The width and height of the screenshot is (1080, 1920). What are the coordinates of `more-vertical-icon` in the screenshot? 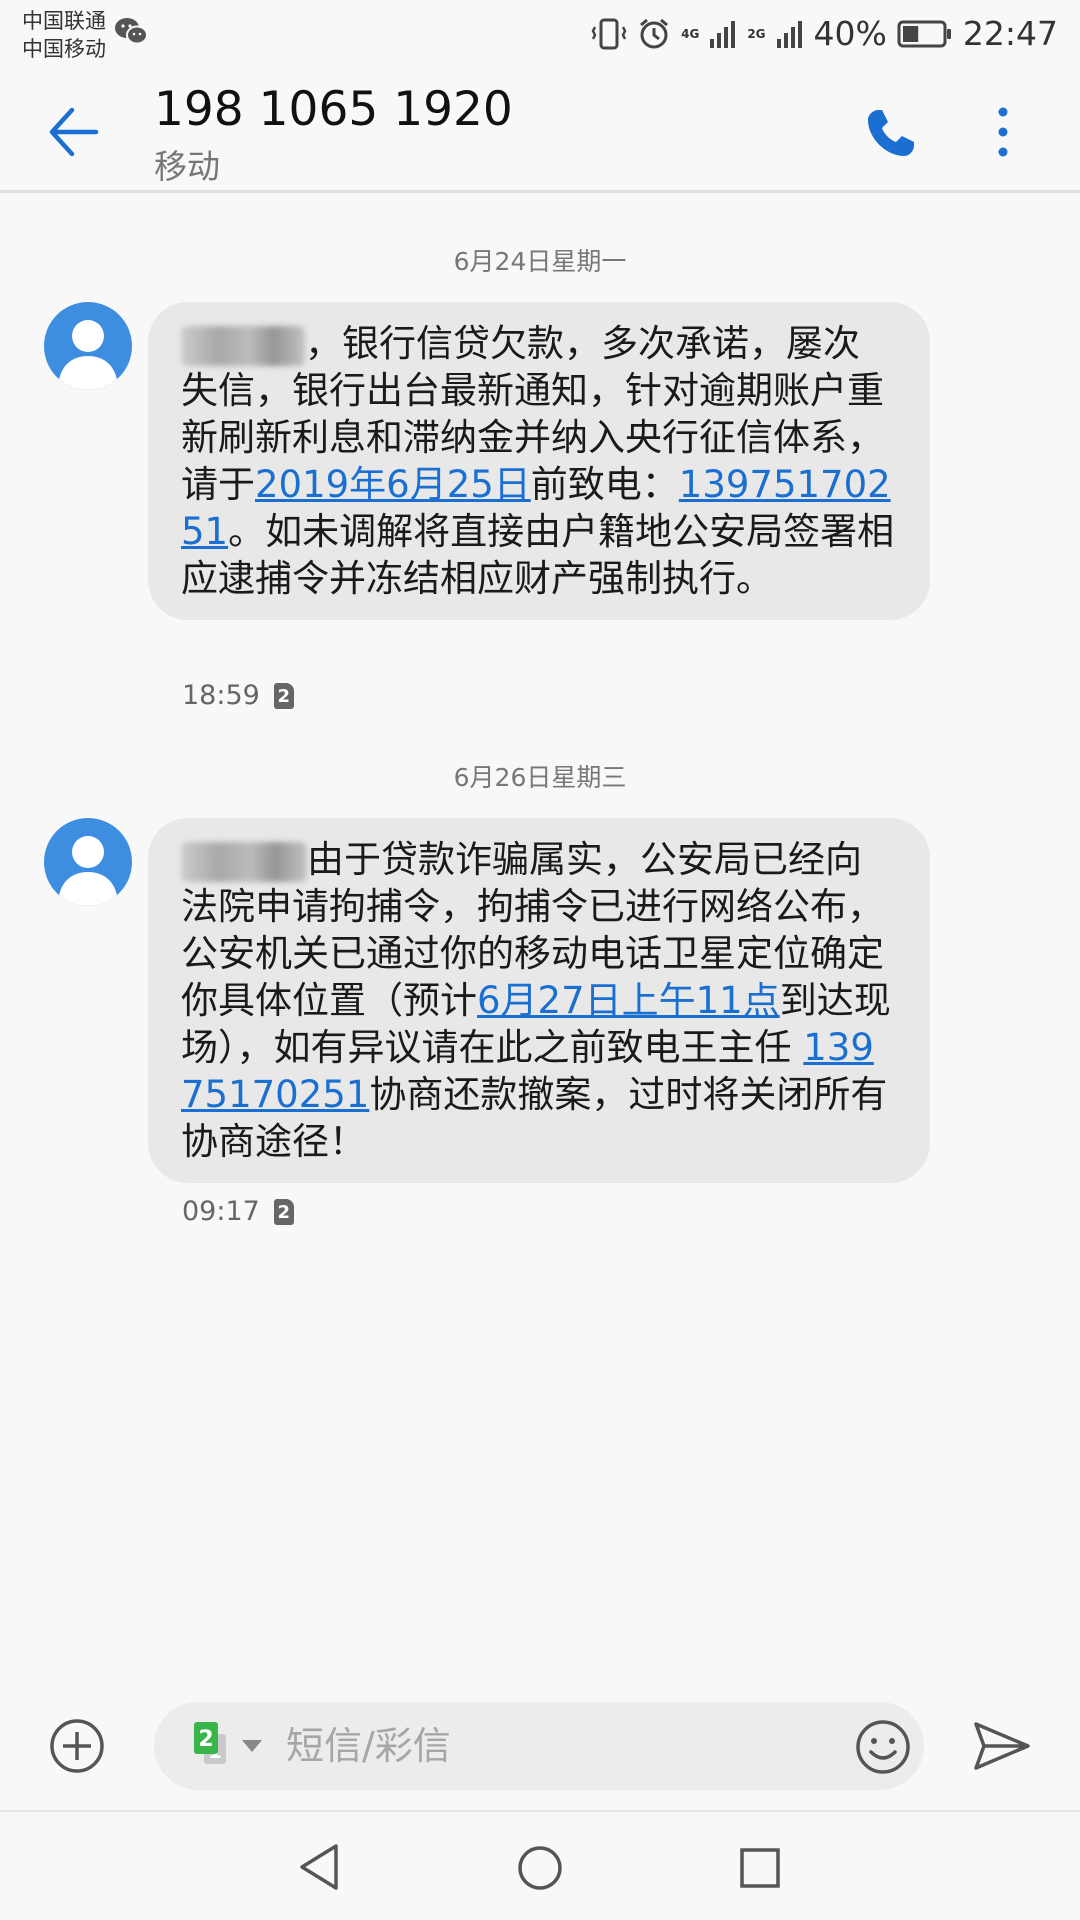 It's located at (1003, 132).